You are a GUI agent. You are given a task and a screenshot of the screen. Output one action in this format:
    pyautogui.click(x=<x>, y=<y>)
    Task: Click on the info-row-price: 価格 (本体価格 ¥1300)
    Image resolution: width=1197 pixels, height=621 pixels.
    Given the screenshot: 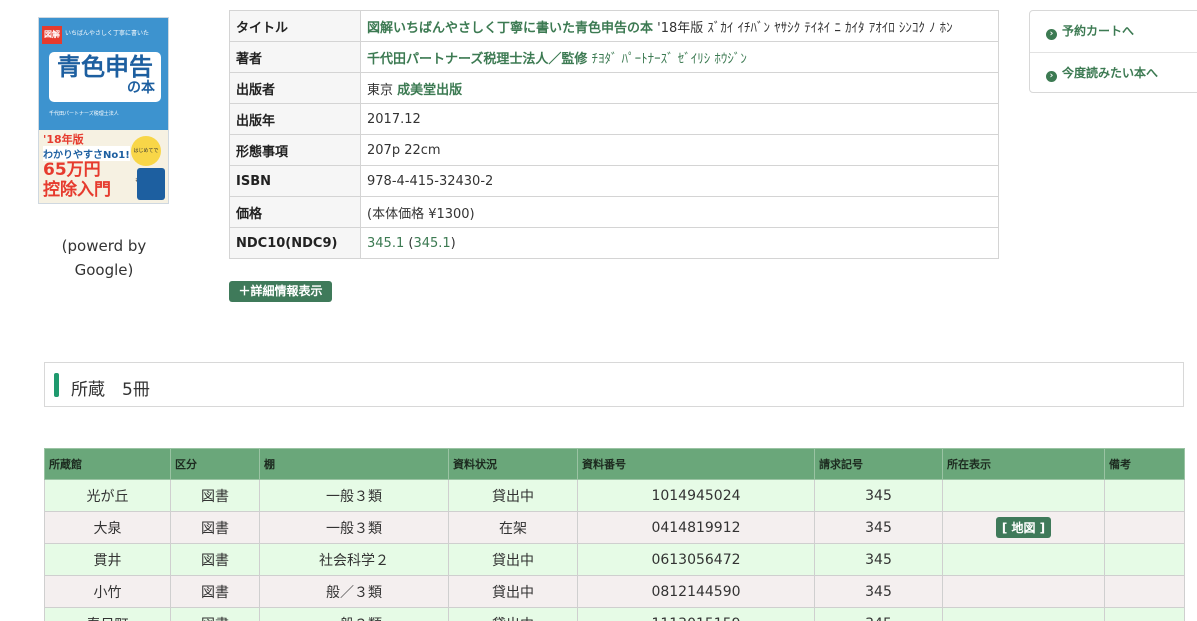 What is the action you would take?
    pyautogui.click(x=614, y=212)
    